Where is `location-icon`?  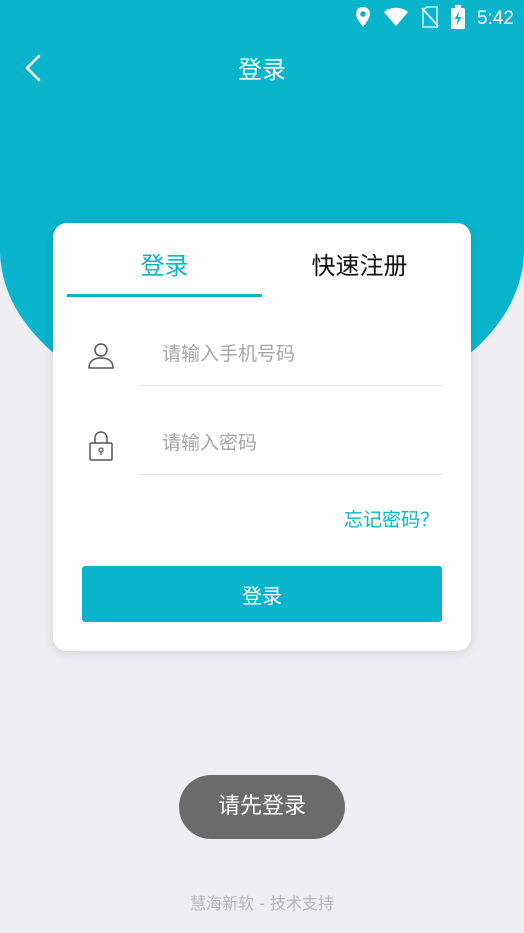
location-icon is located at coordinates (363, 19).